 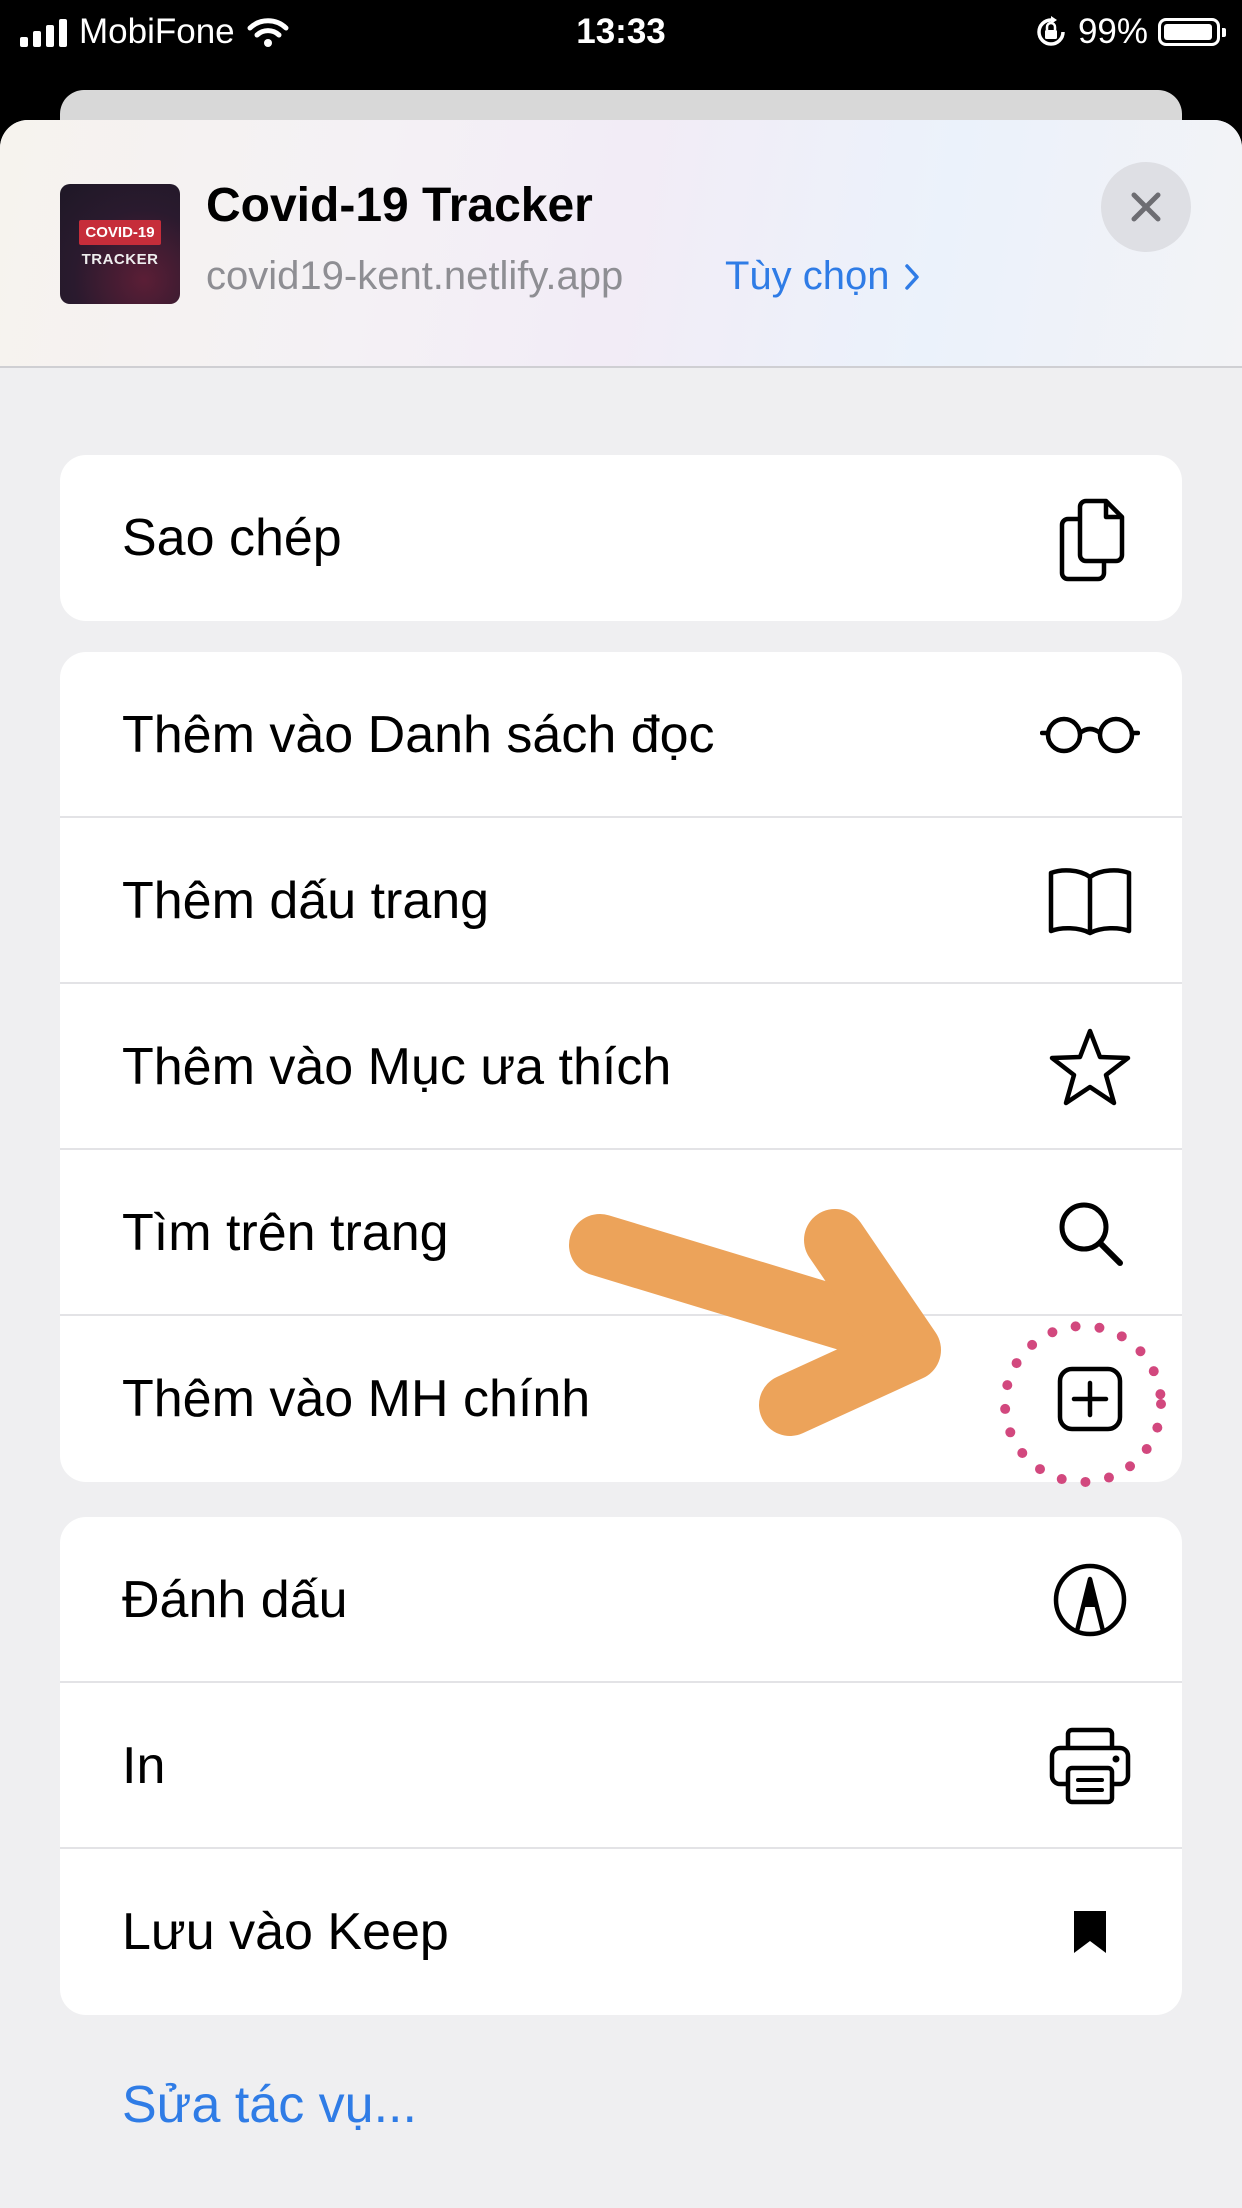 I want to click on action-save-to-keep: Lưu vào Keep, so click(x=621, y=1932).